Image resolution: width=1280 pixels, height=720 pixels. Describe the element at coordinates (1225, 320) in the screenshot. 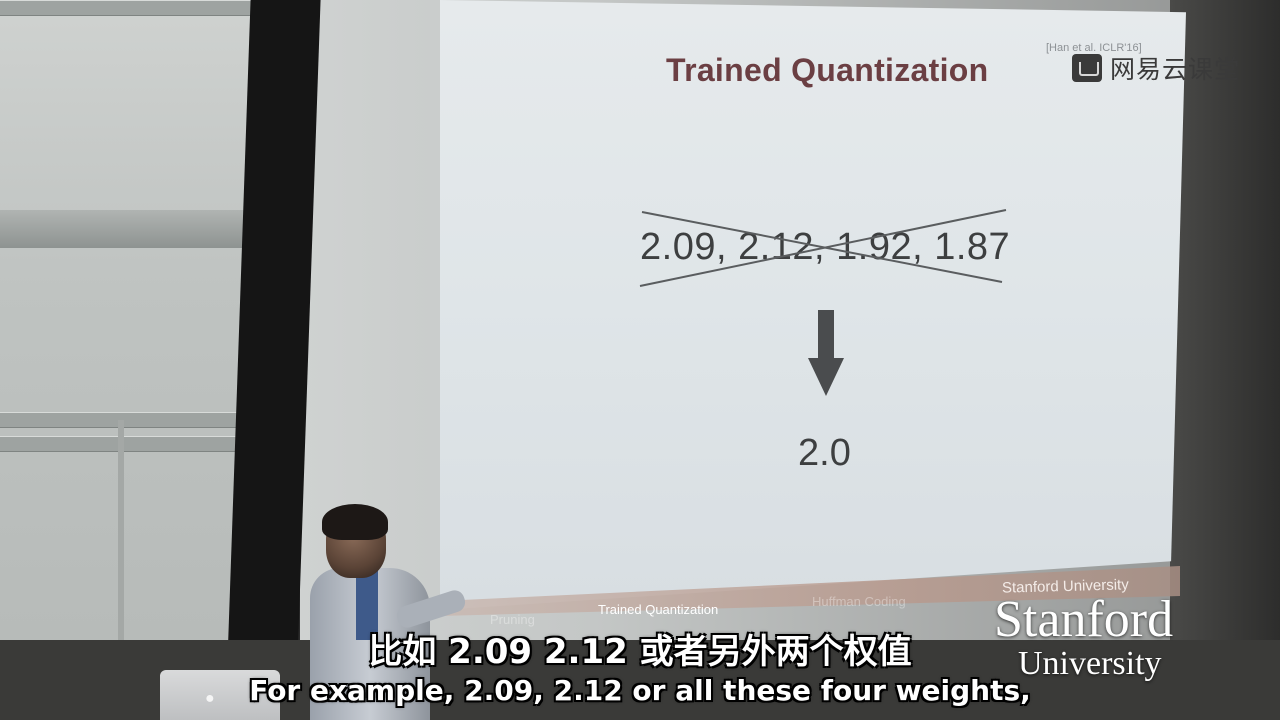

I see `screen-edge-shadow` at that location.